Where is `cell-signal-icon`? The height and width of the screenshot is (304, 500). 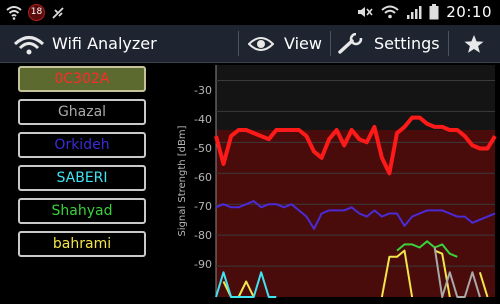
cell-signal-icon is located at coordinates (414, 12).